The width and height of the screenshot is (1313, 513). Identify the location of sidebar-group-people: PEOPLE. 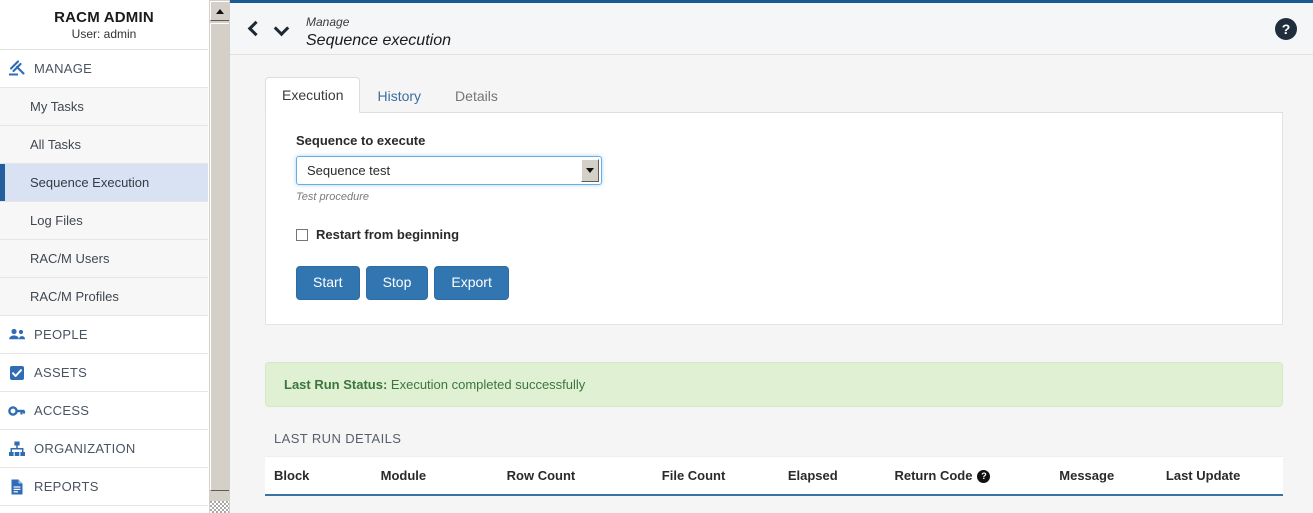
(104, 335).